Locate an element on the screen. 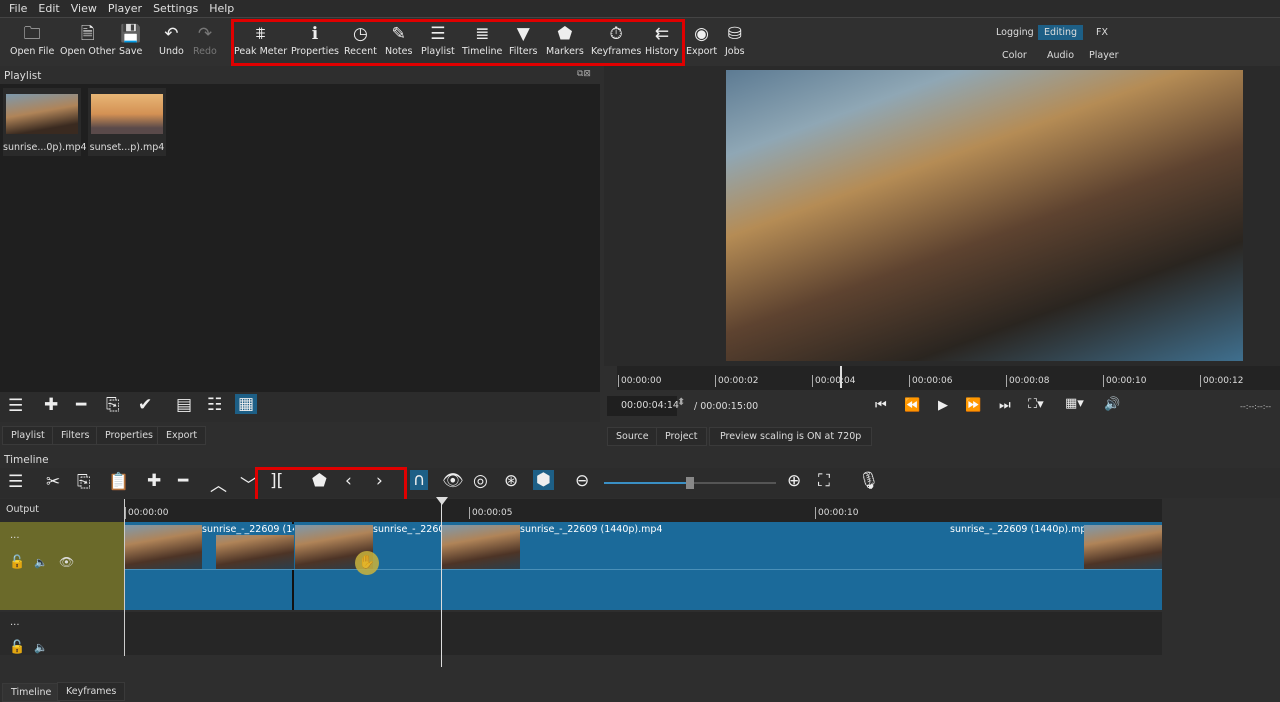  database-icon: ⛁ is located at coordinates (734, 34).